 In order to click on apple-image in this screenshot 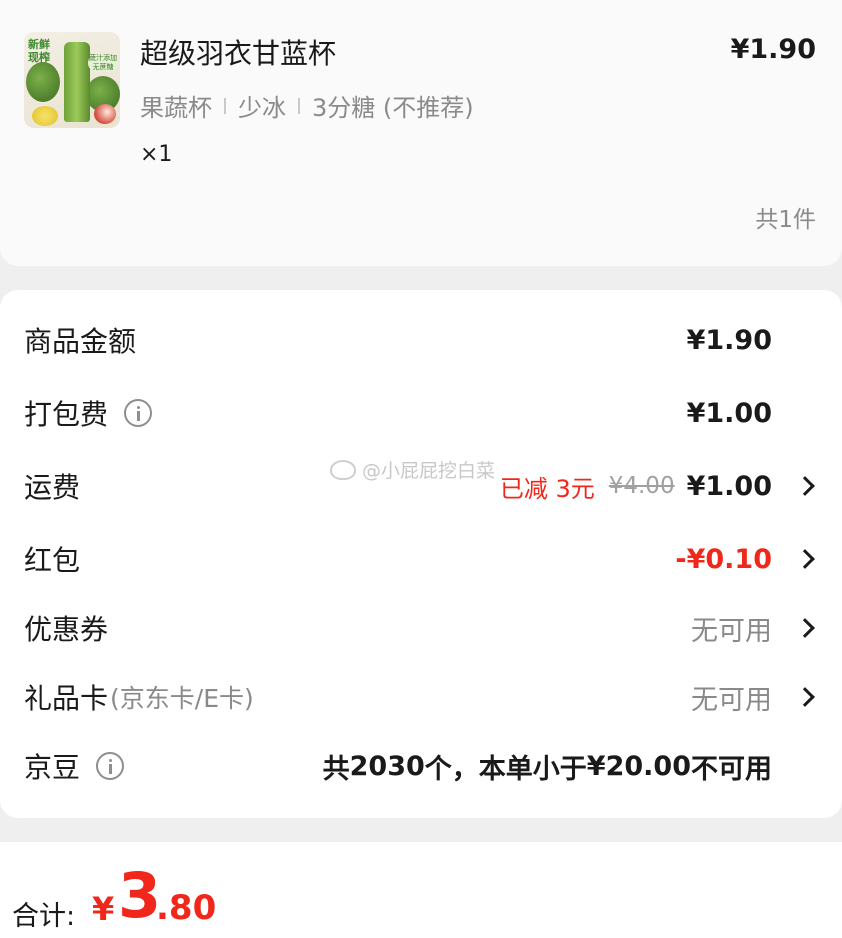, I will do `click(105, 114)`.